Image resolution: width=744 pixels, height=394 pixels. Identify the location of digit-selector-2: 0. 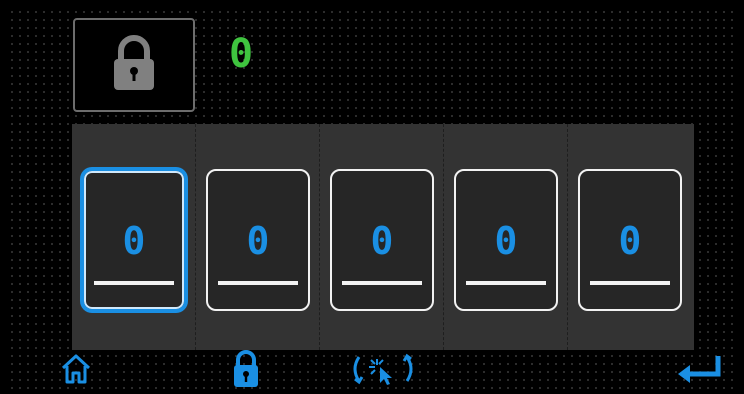
(258, 240).